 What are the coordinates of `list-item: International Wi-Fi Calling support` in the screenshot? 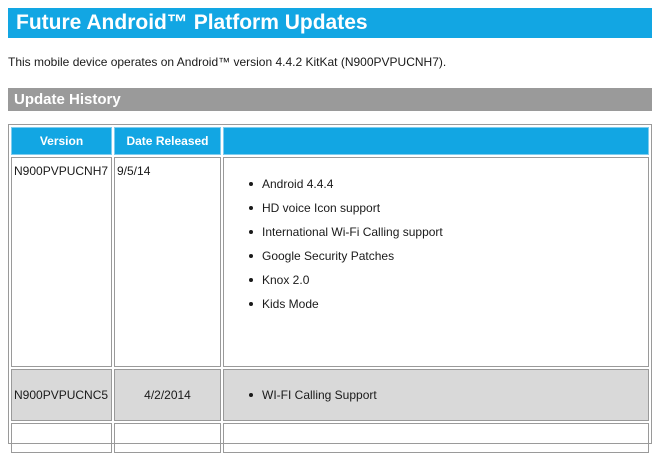 It's located at (448, 232).